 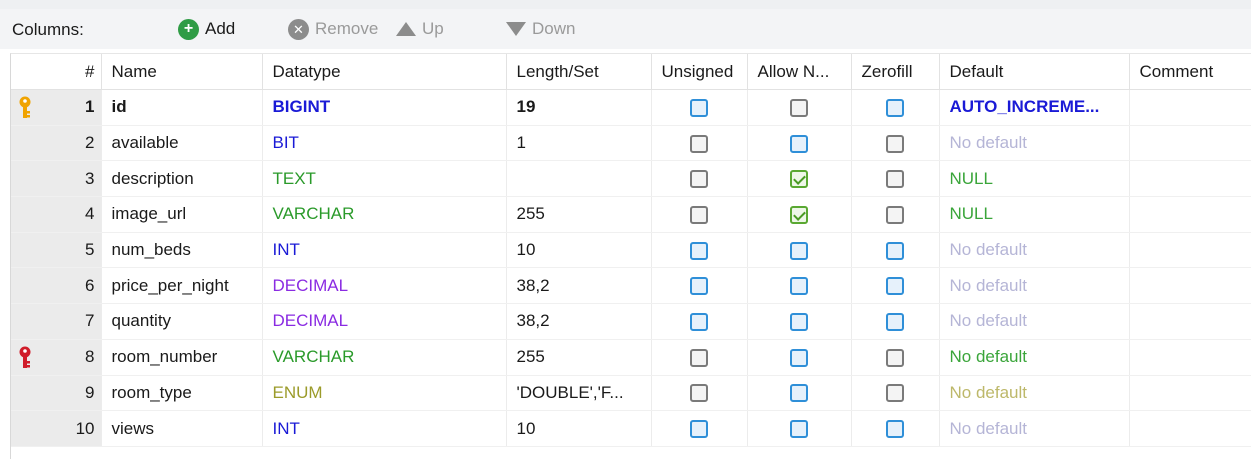 I want to click on column-name-cell: room_type, so click(x=182, y=393).